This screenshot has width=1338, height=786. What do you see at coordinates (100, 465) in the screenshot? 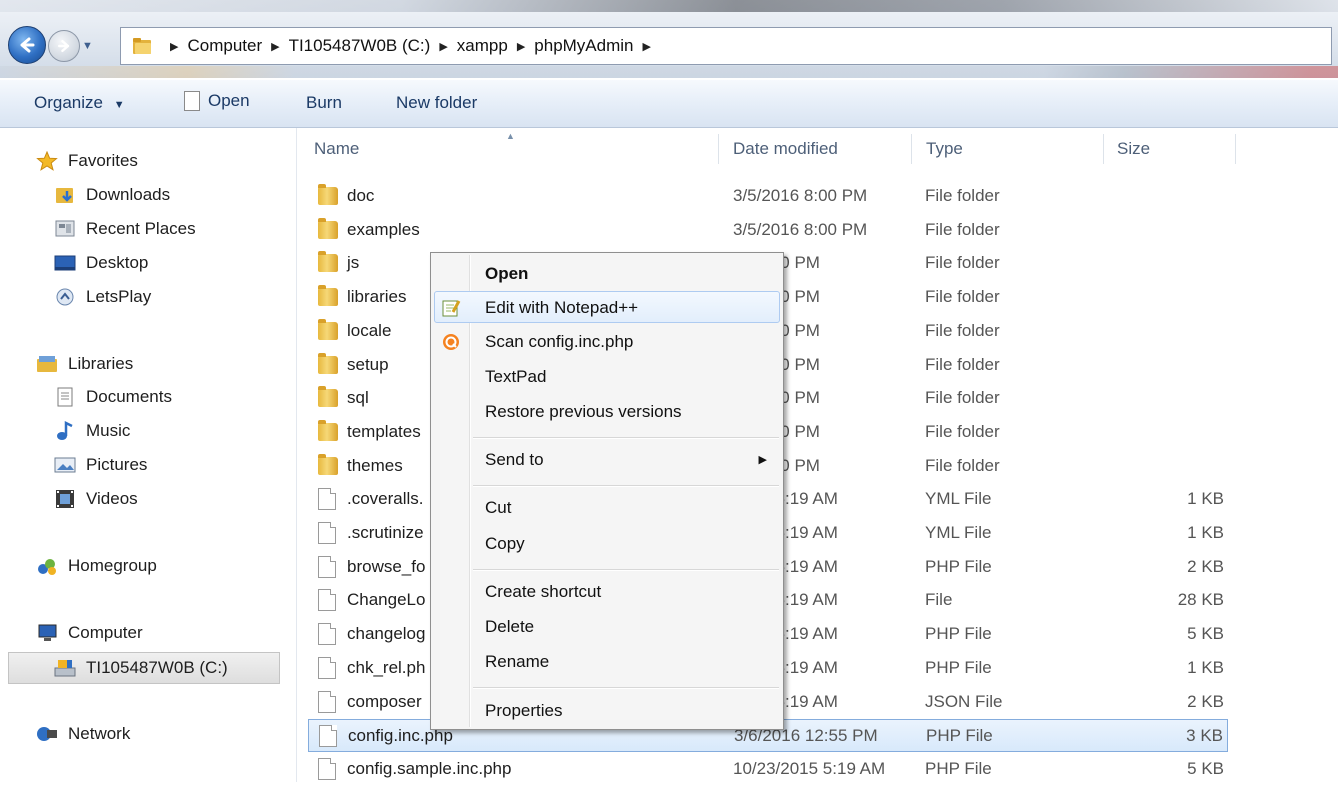
I see `nav-pictures: Pictures` at bounding box center [100, 465].